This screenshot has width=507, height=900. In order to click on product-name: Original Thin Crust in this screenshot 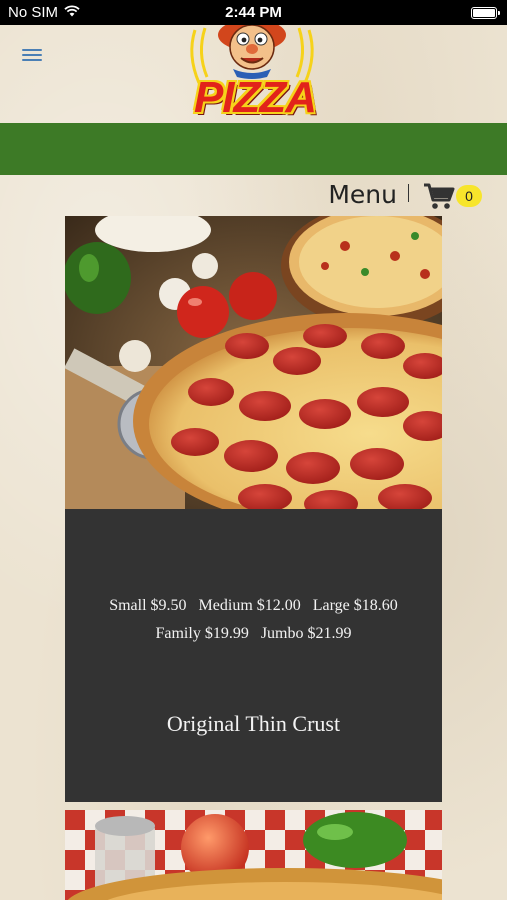, I will do `click(253, 723)`.